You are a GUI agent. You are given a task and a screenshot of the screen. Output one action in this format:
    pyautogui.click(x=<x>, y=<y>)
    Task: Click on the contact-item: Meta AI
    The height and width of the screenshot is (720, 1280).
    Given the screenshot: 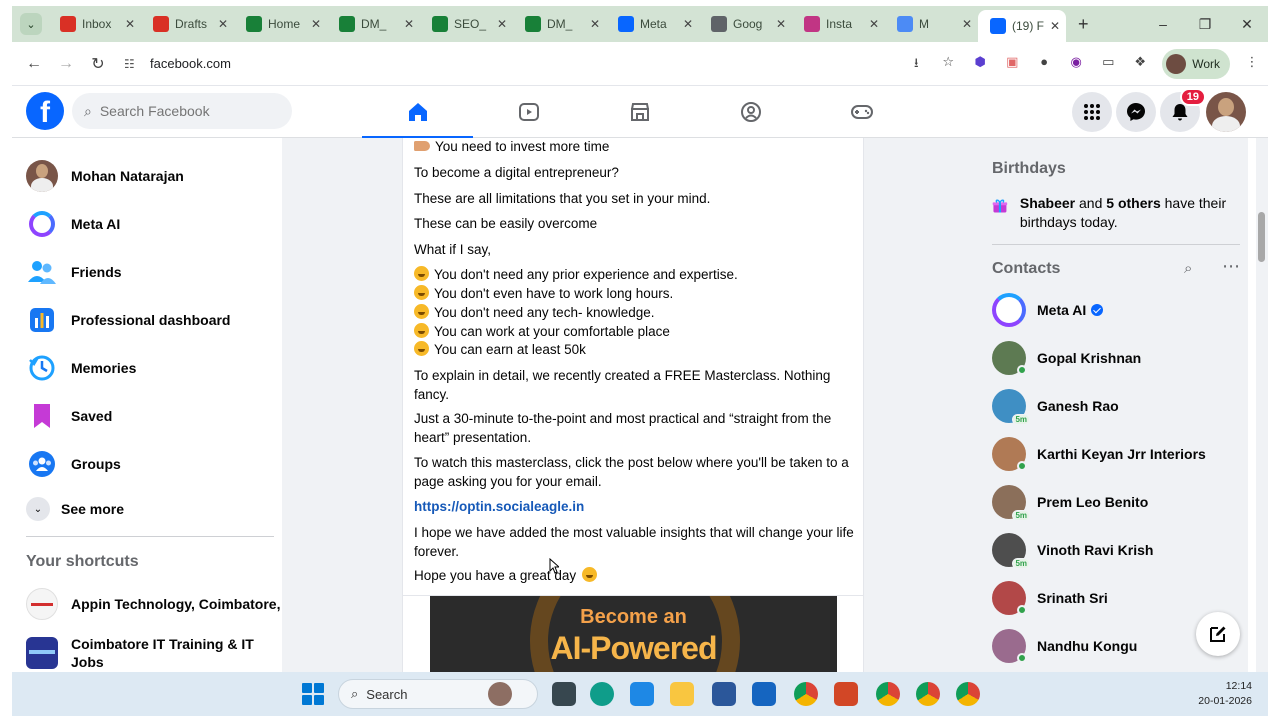 What is the action you would take?
    pyautogui.click(x=1117, y=310)
    